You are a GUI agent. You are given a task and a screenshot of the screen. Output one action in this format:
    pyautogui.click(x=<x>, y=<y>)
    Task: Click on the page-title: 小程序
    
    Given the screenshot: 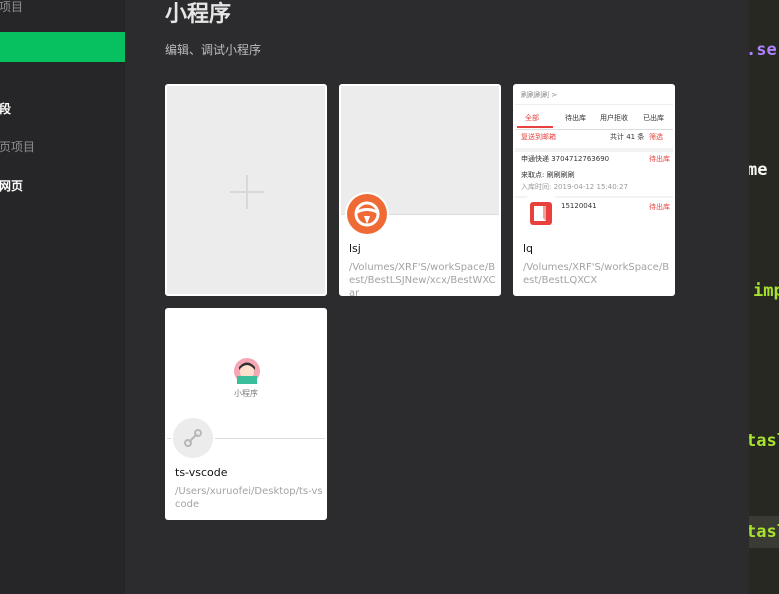 What is the action you would take?
    pyautogui.click(x=198, y=14)
    